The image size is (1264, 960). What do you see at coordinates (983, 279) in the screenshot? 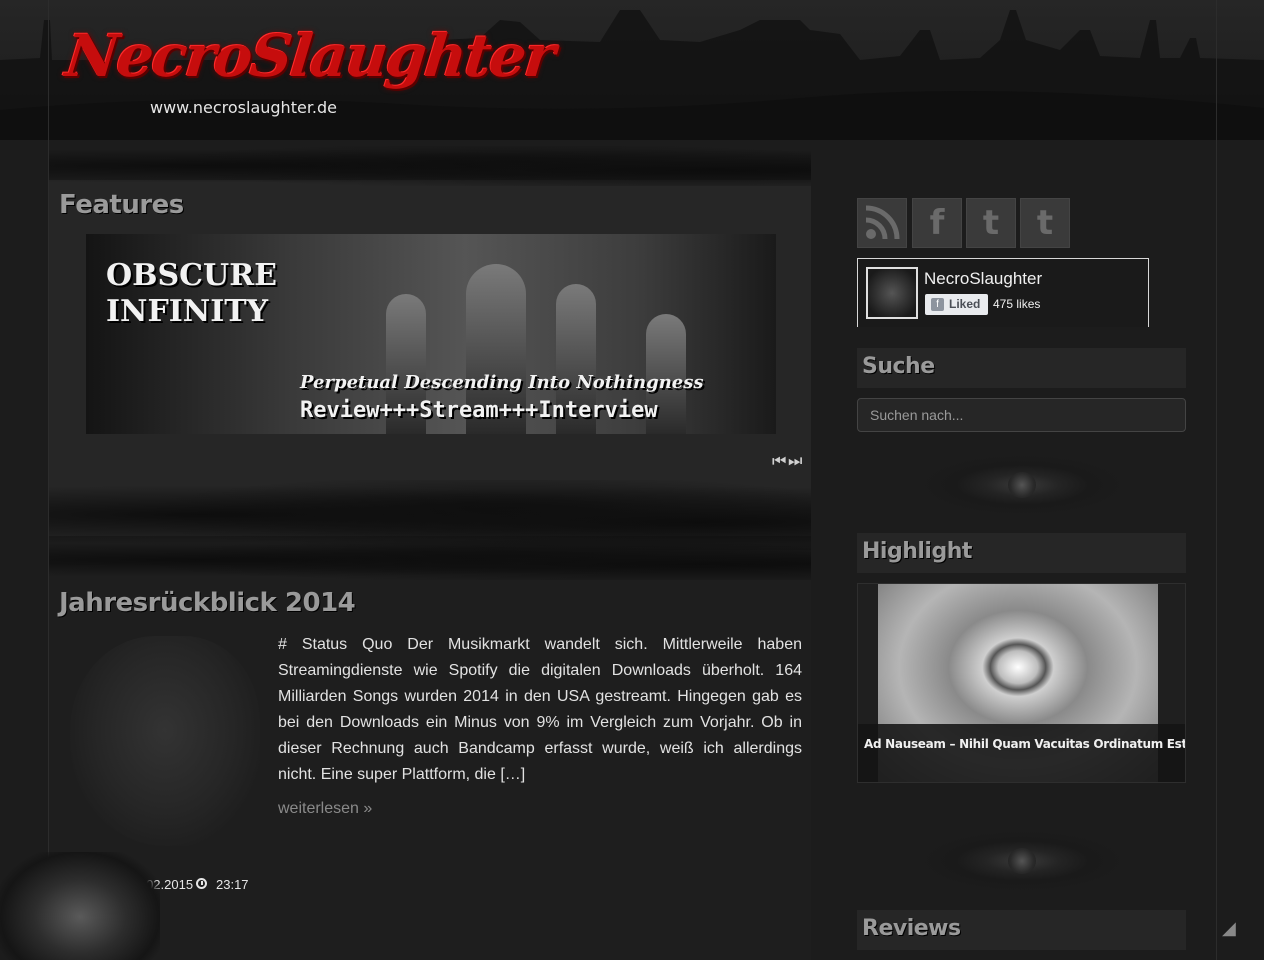
I see `facebook-page-name: NecroSlaughter` at bounding box center [983, 279].